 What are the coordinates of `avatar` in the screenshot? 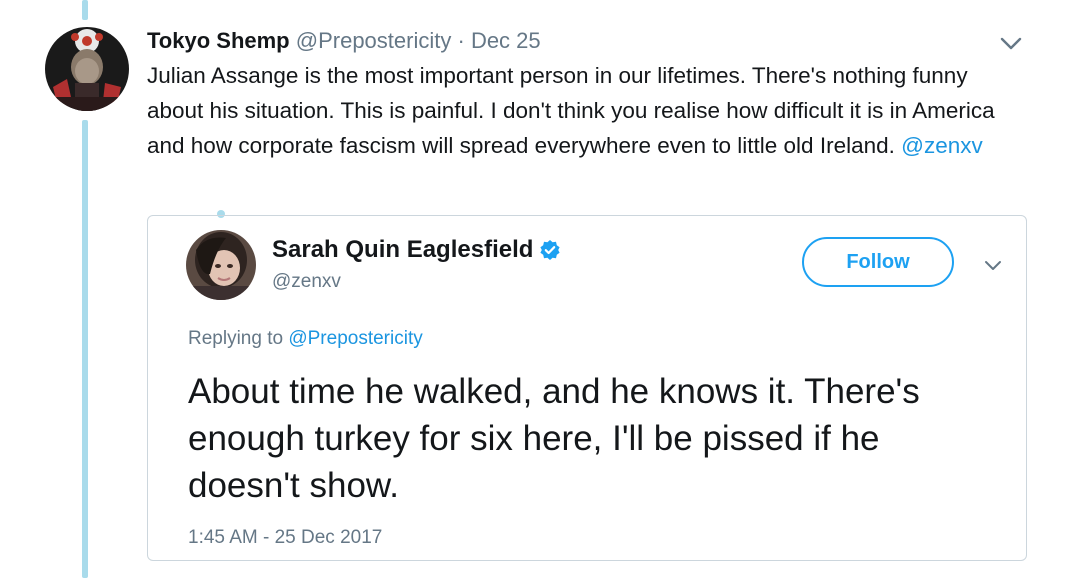 It's located at (87, 69).